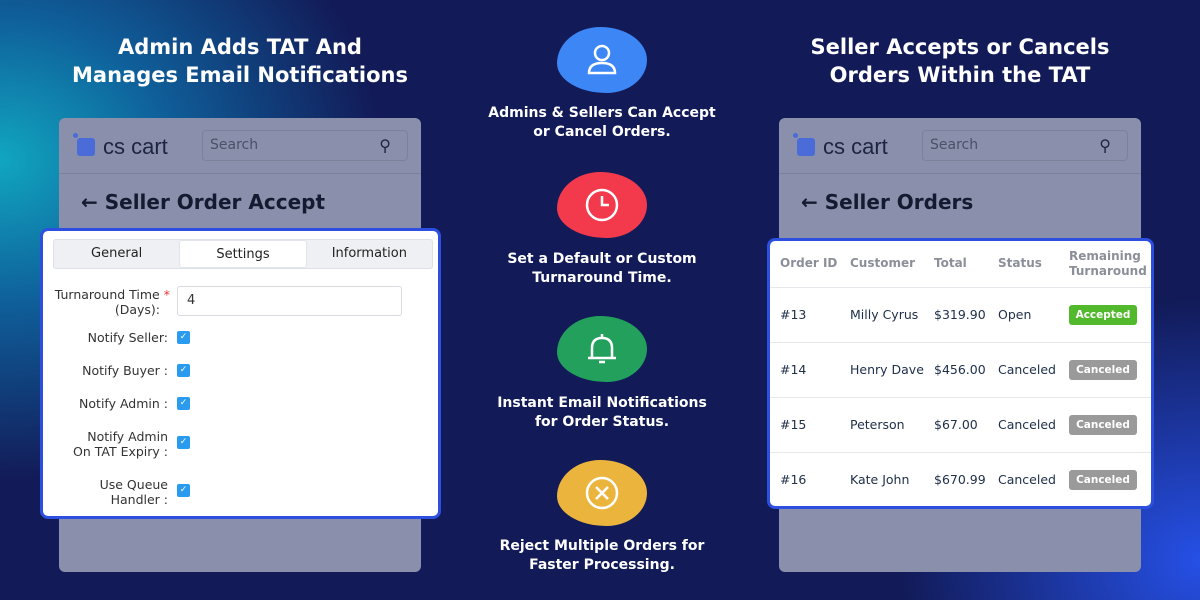 This screenshot has width=1200, height=600. What do you see at coordinates (956, 369) in the screenshot?
I see `cell-total: $456.00` at bounding box center [956, 369].